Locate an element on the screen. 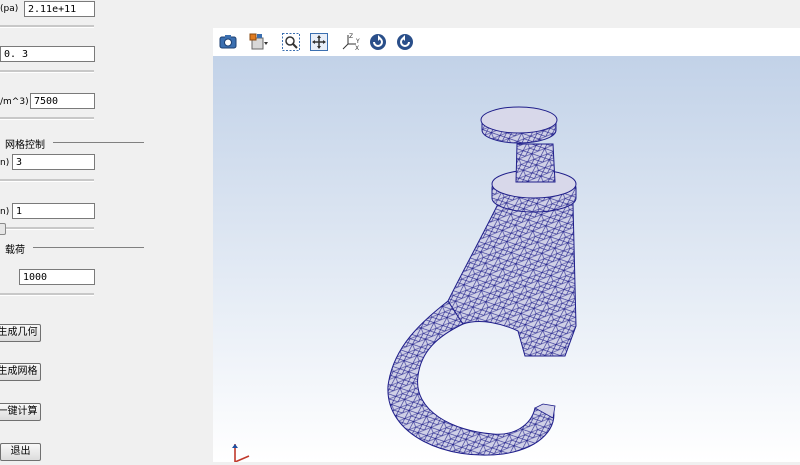  density-input: 7500 is located at coordinates (62, 101).